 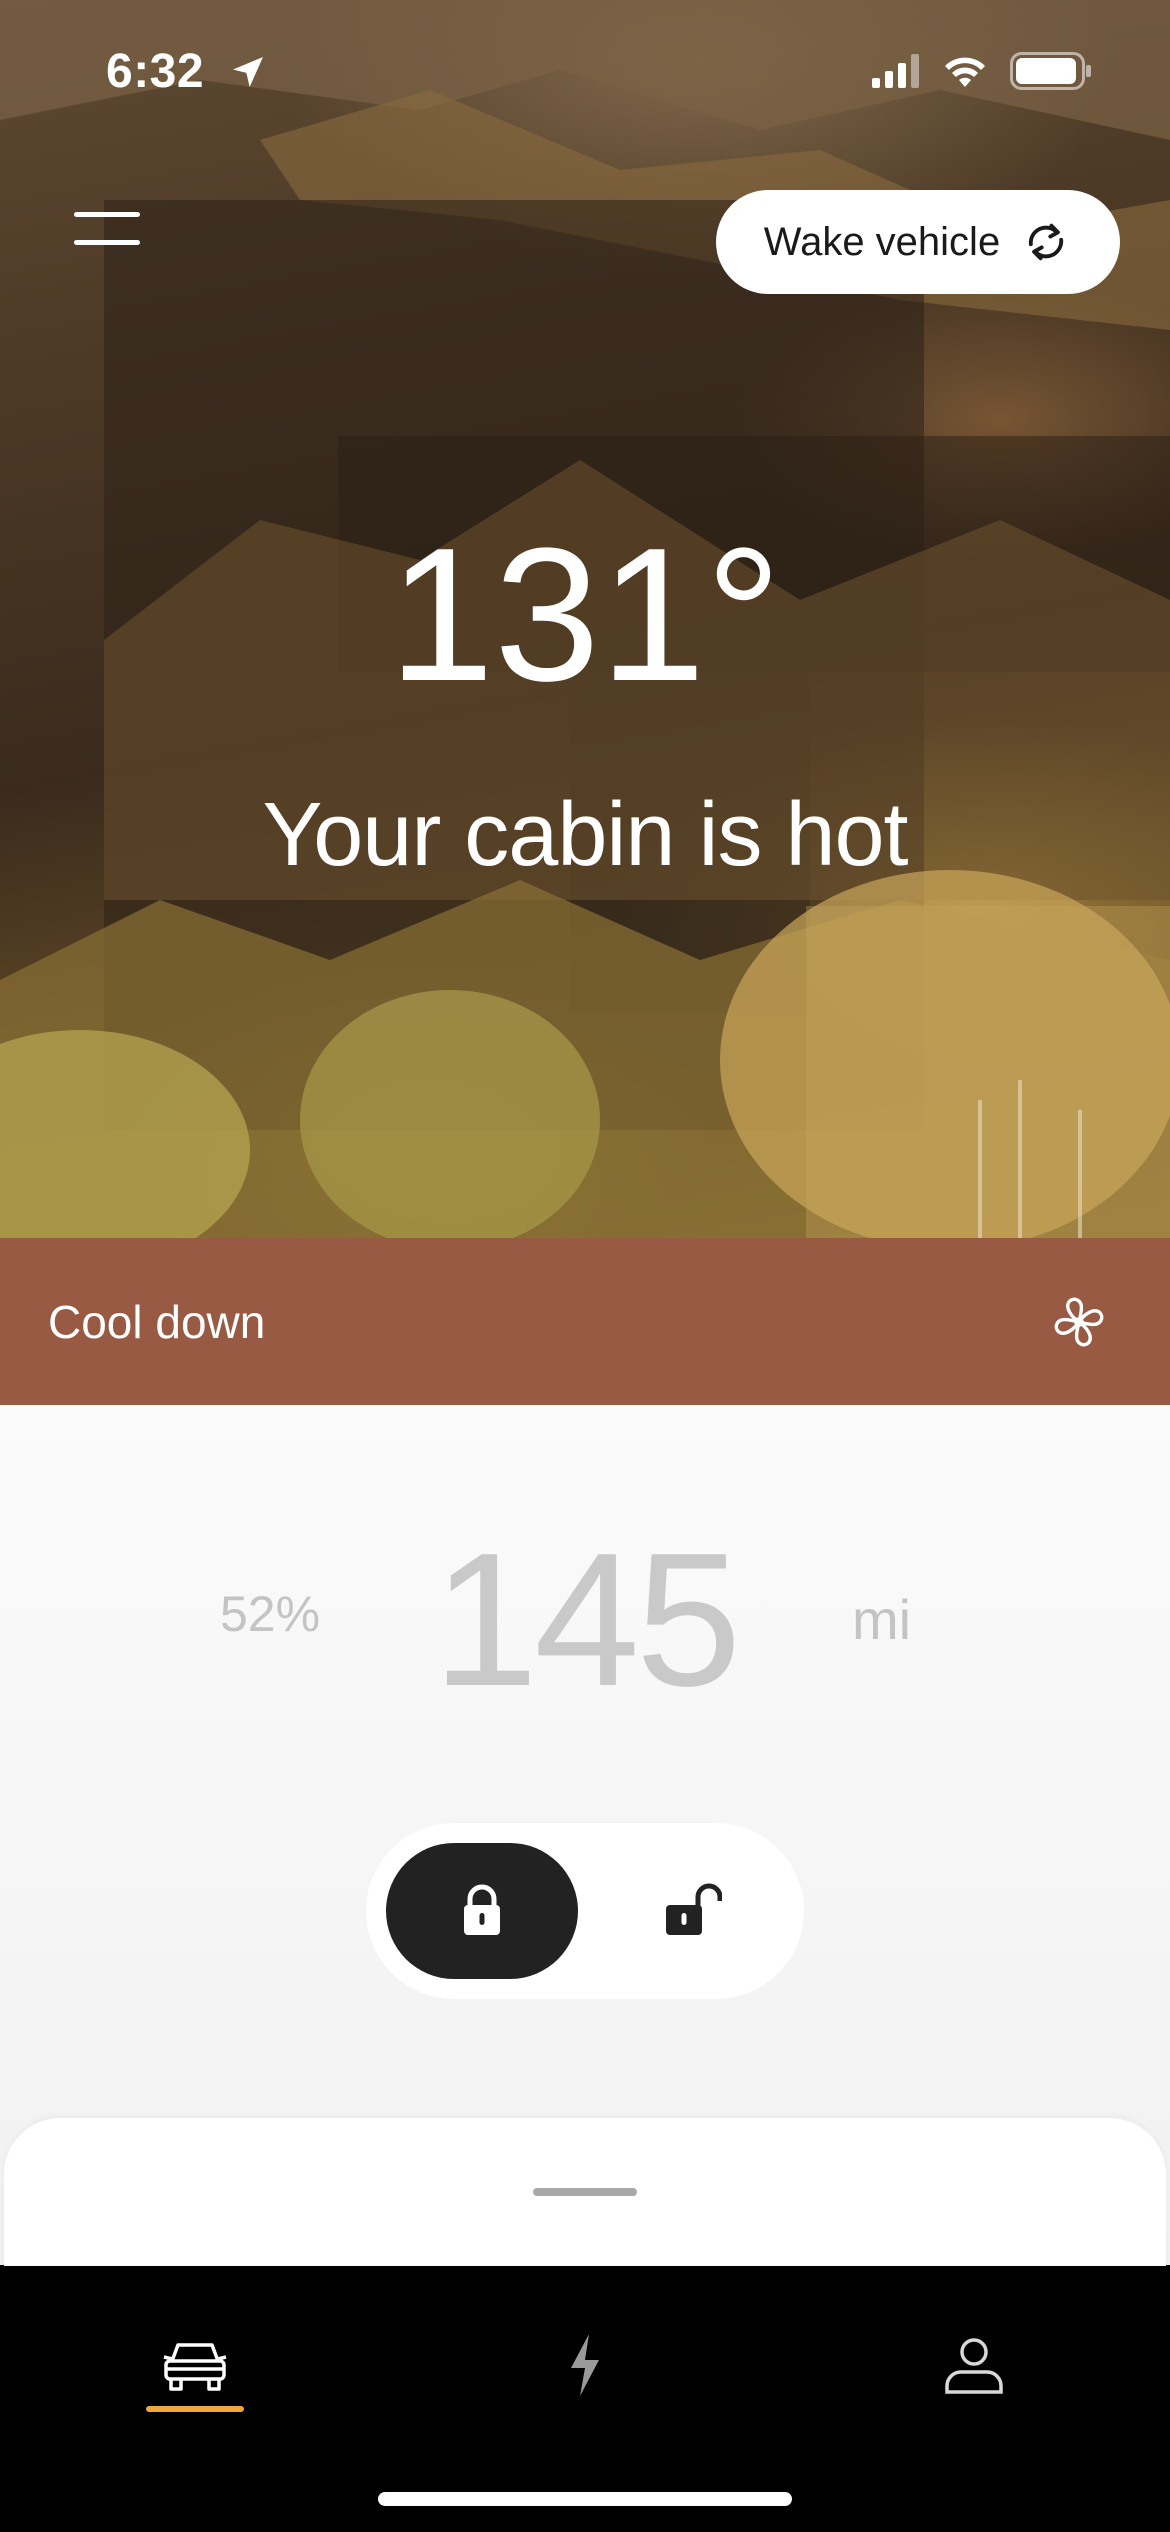 What do you see at coordinates (585, 2499) in the screenshot?
I see `home-indicator` at bounding box center [585, 2499].